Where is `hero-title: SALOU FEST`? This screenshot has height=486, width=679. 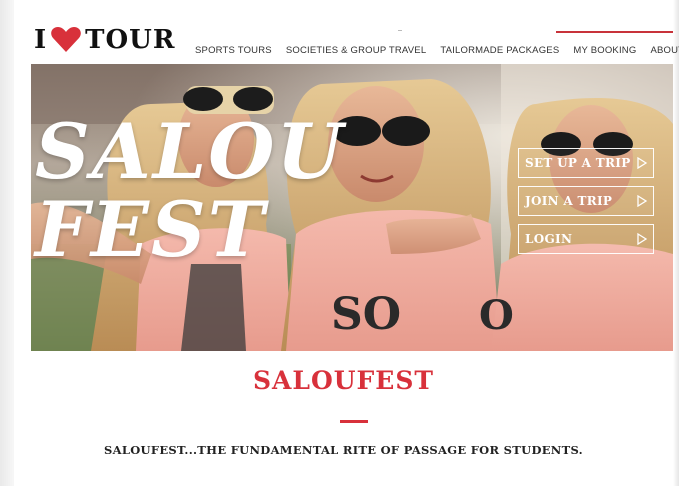 hero-title: SALOU FEST is located at coordinates (190, 191).